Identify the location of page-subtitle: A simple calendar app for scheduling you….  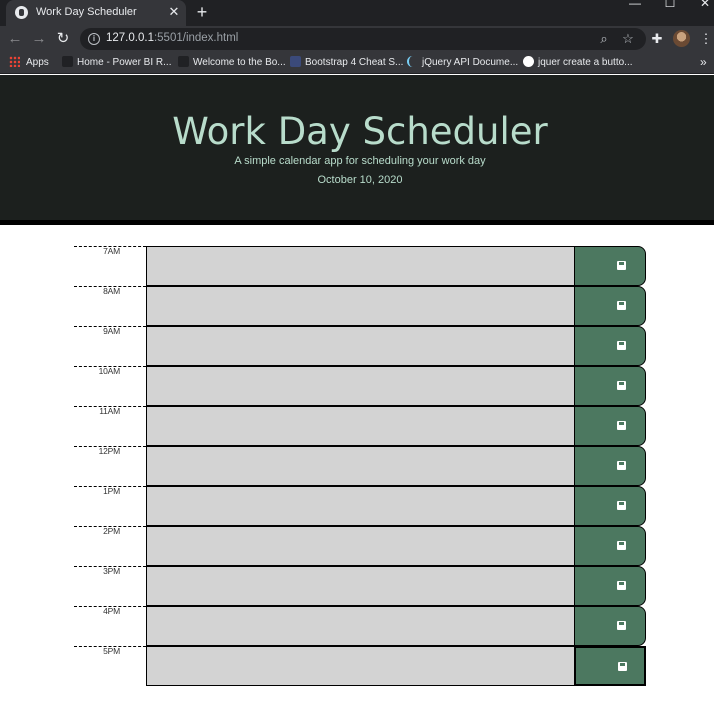
(360, 161).